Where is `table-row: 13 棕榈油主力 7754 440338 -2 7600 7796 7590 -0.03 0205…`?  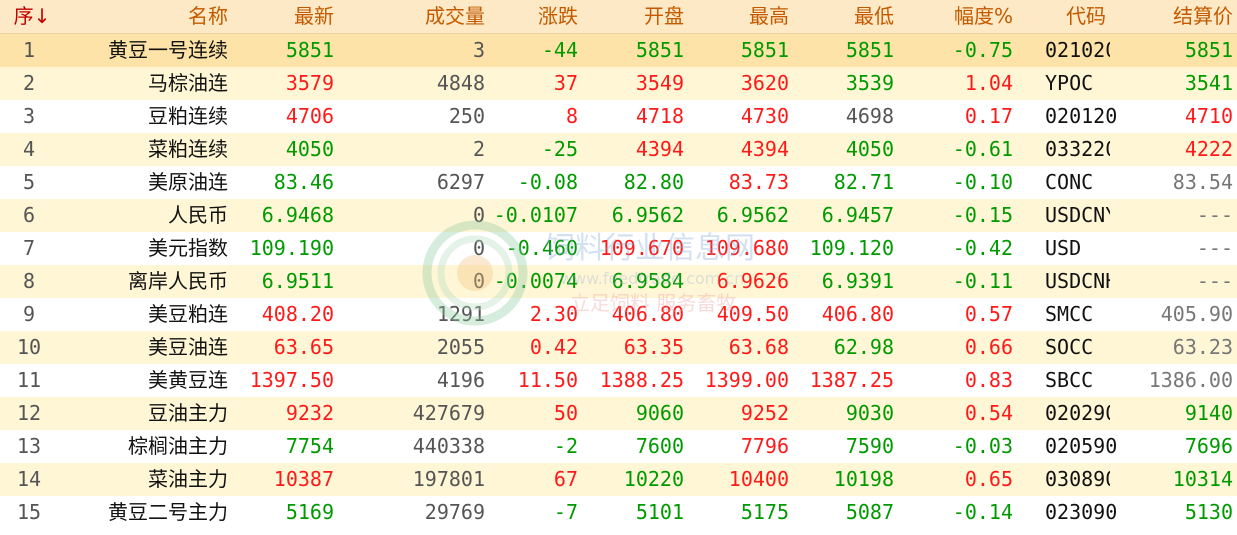 table-row: 13 棕榈油主力 7754 440338 -2 7600 7796 7590 -0.03 0205… is located at coordinates (618, 446).